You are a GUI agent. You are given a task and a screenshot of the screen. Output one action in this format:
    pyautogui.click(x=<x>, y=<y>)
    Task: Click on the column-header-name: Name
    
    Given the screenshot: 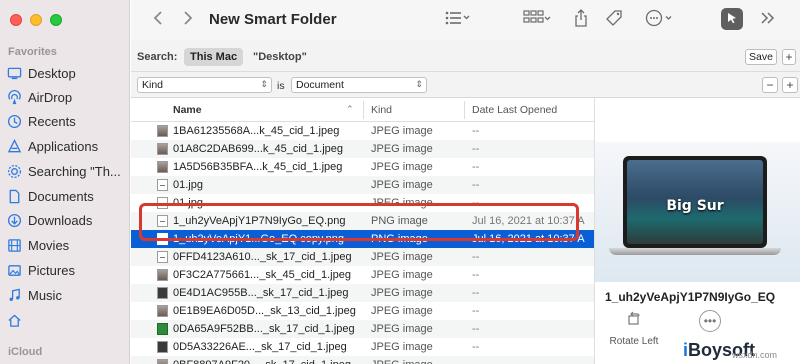 What is the action you would take?
    pyautogui.click(x=187, y=110)
    